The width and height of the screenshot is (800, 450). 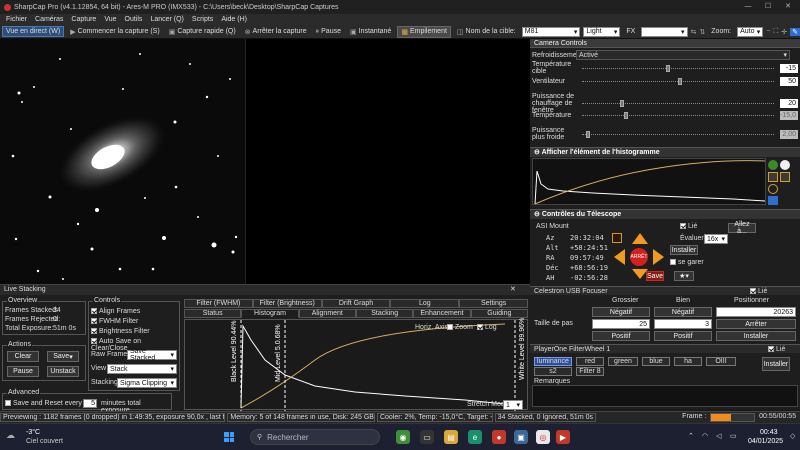 What do you see at coordinates (776, 349) in the screenshot?
I see `filterwheel-linked-checkbox: Lié` at bounding box center [776, 349].